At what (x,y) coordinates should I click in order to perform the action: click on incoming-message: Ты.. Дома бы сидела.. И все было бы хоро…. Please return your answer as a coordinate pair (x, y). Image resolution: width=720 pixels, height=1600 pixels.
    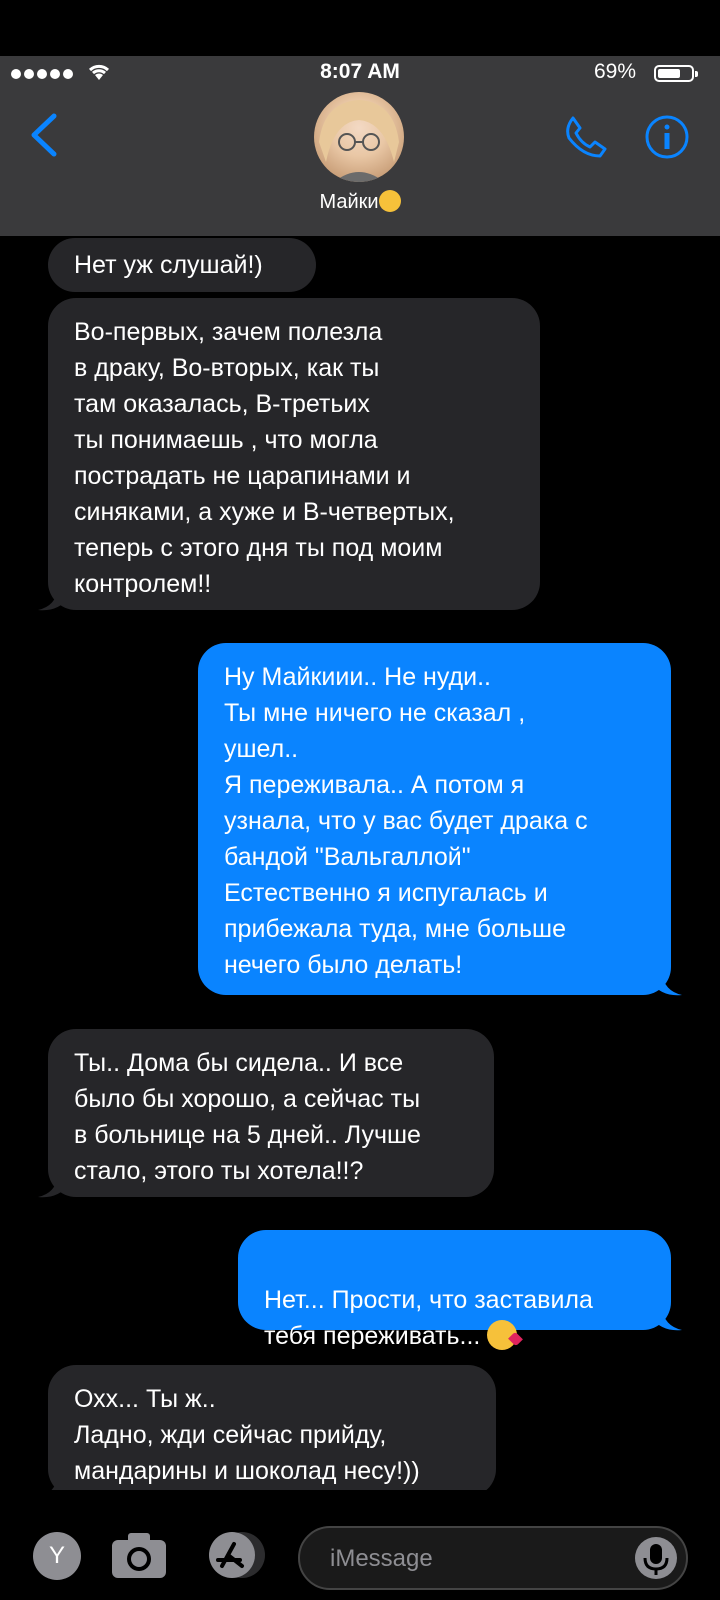
    Looking at the image, I should click on (271, 1113).